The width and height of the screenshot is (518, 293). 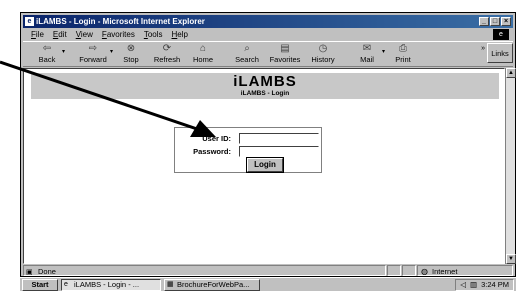 I want to click on pointer-arrow, so click(x=108, y=98).